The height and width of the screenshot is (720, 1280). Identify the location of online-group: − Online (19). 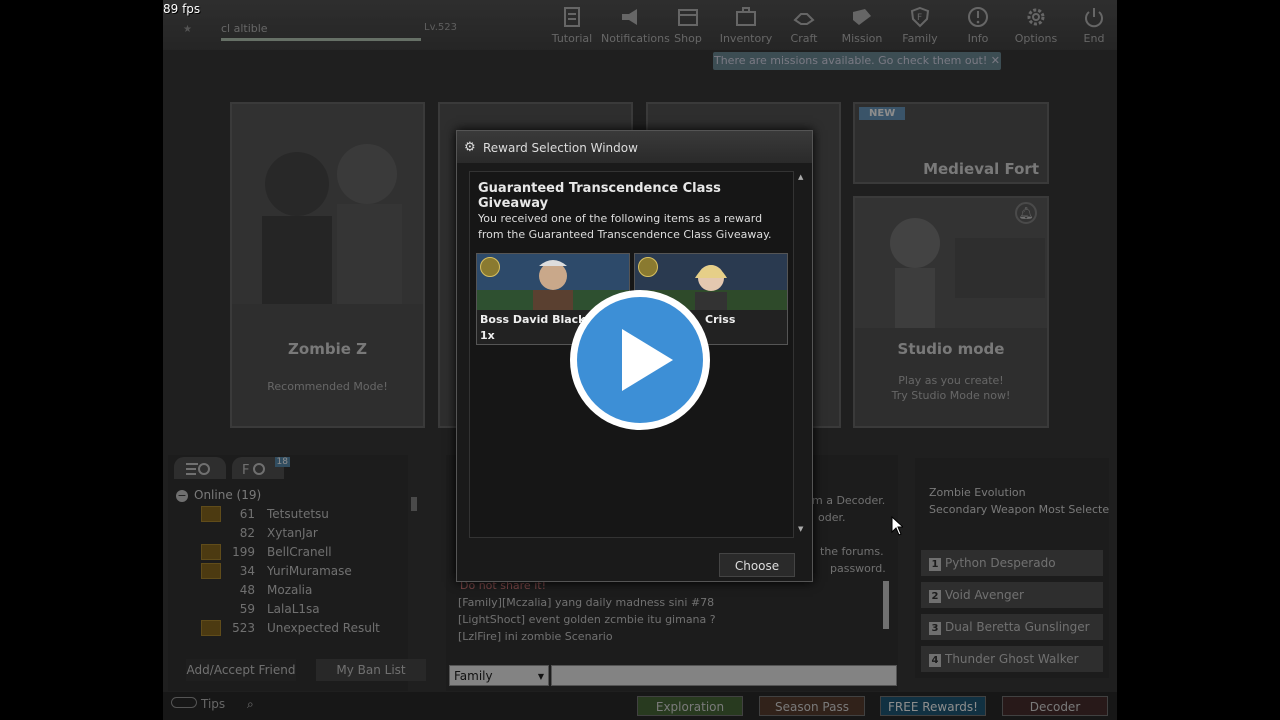
(295, 495).